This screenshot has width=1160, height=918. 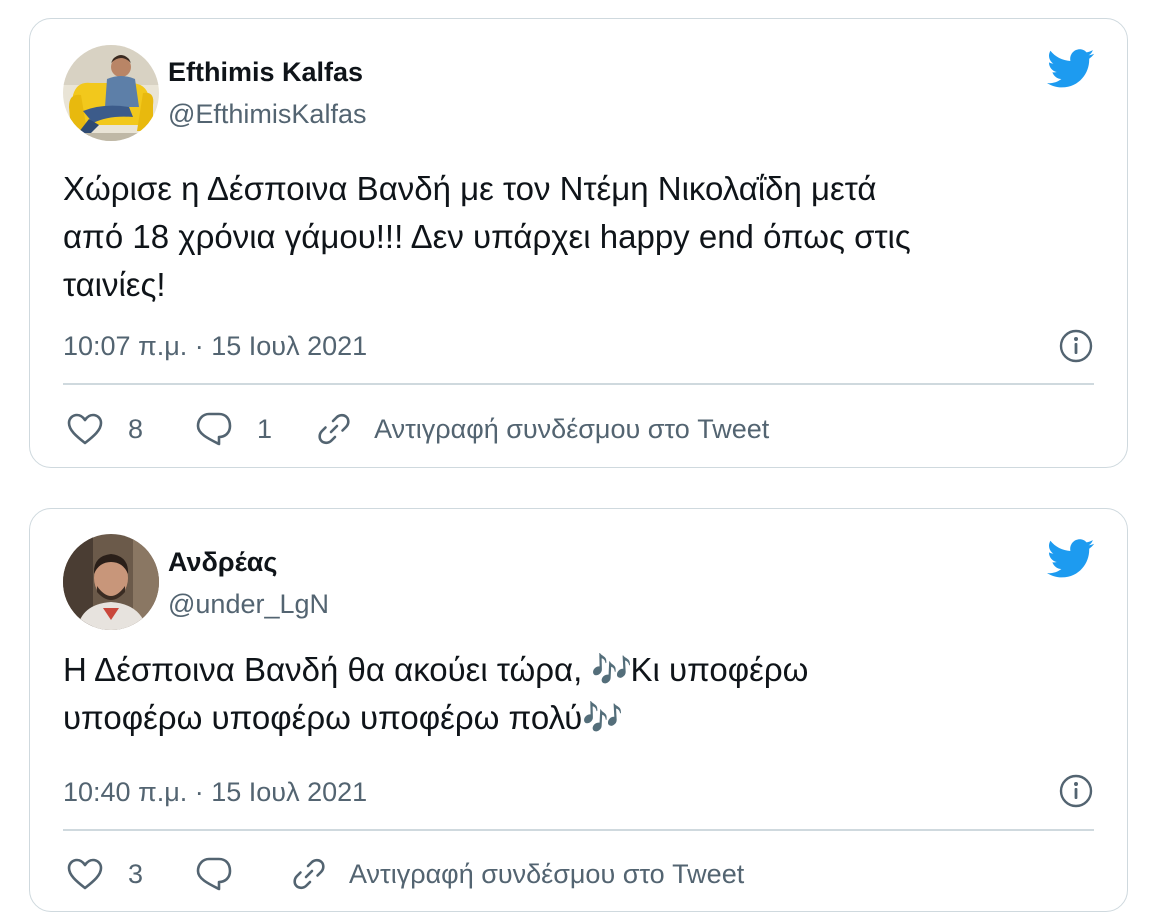 I want to click on author-name: Efthimis Kalfas, so click(x=265, y=72).